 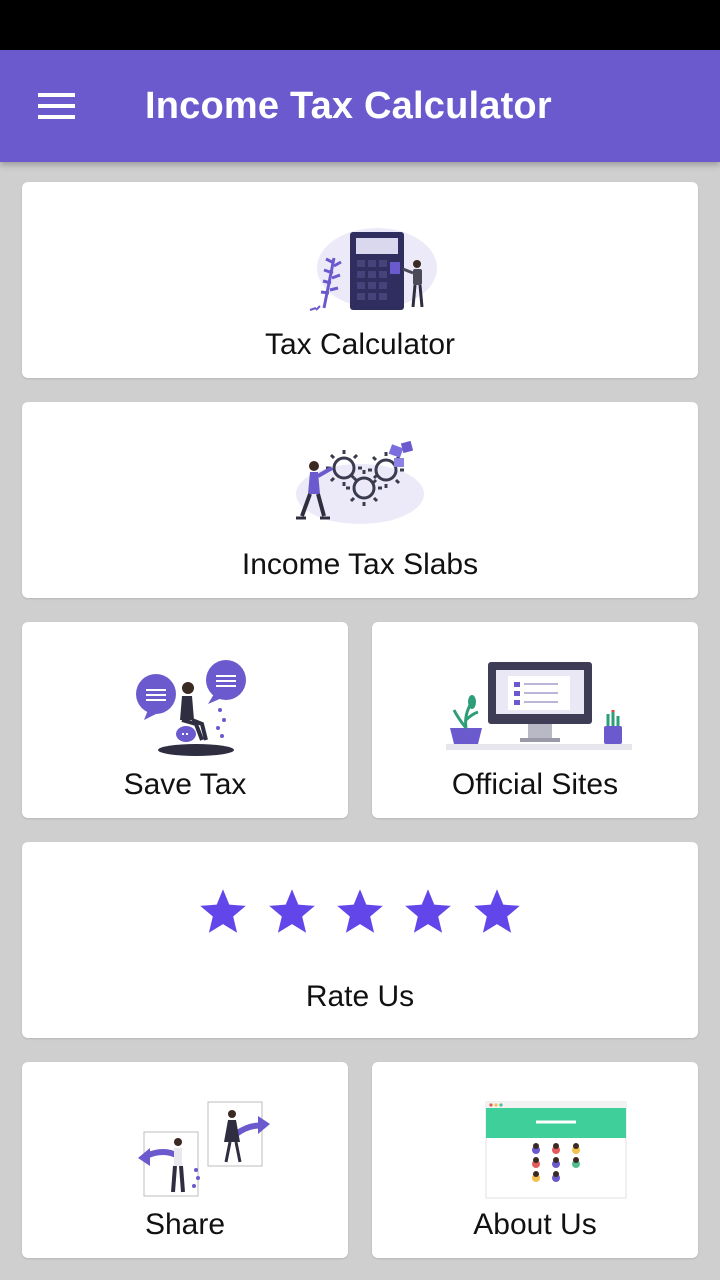 I want to click on rate-us-label: Rate Us, so click(x=360, y=996).